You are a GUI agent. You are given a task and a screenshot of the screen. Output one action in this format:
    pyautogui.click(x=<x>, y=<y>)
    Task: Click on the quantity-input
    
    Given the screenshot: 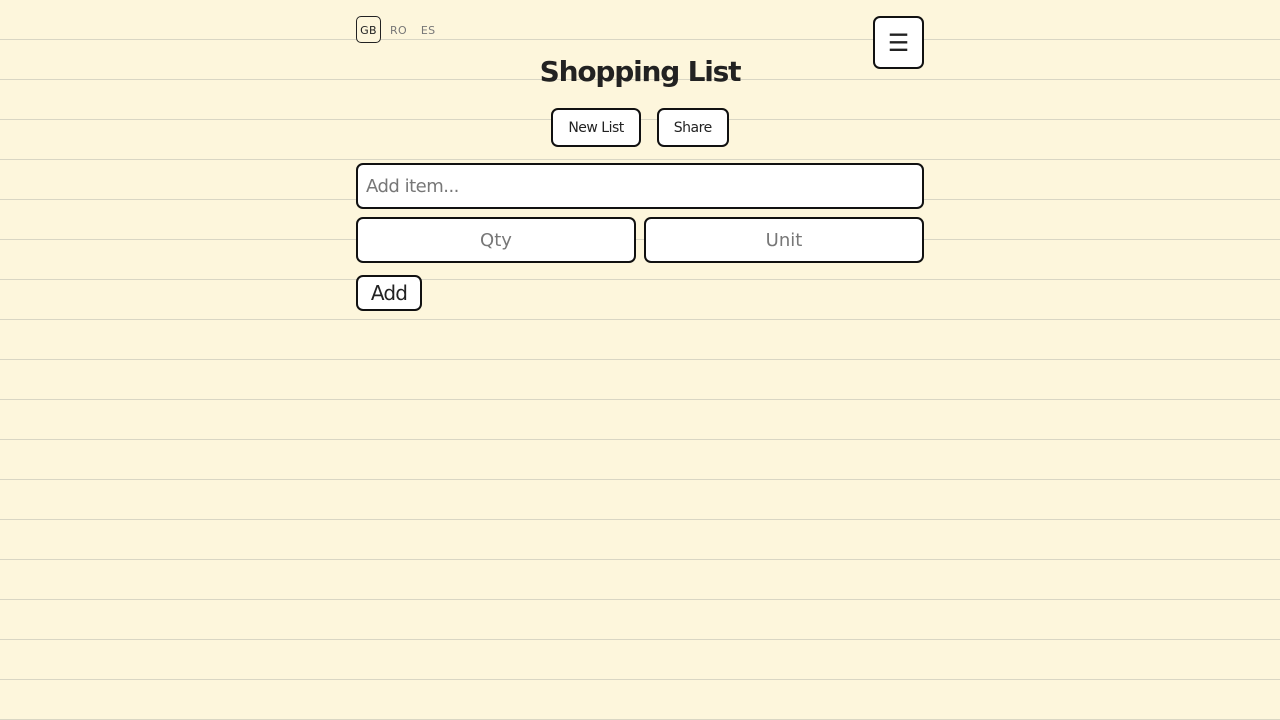 What is the action you would take?
    pyautogui.click(x=496, y=240)
    